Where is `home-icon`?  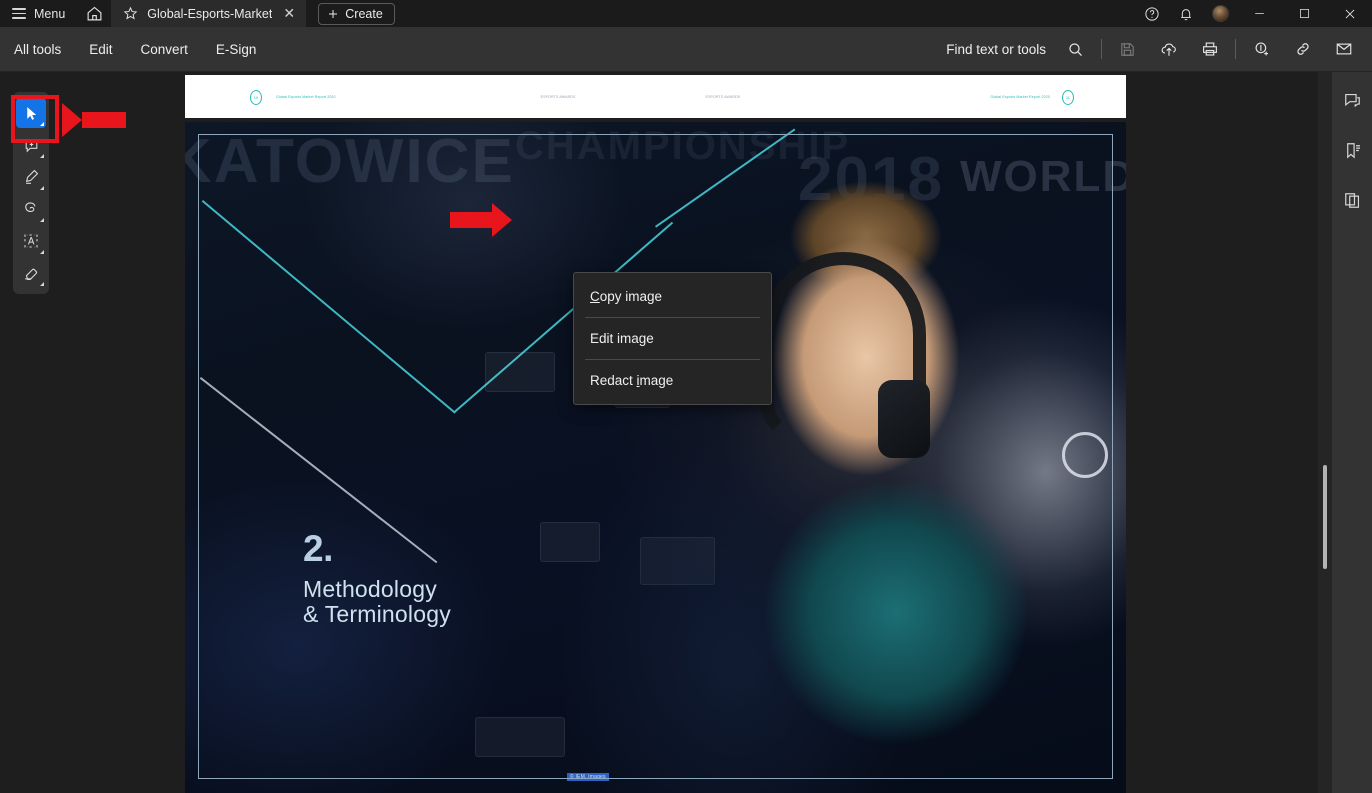 home-icon is located at coordinates (94, 13).